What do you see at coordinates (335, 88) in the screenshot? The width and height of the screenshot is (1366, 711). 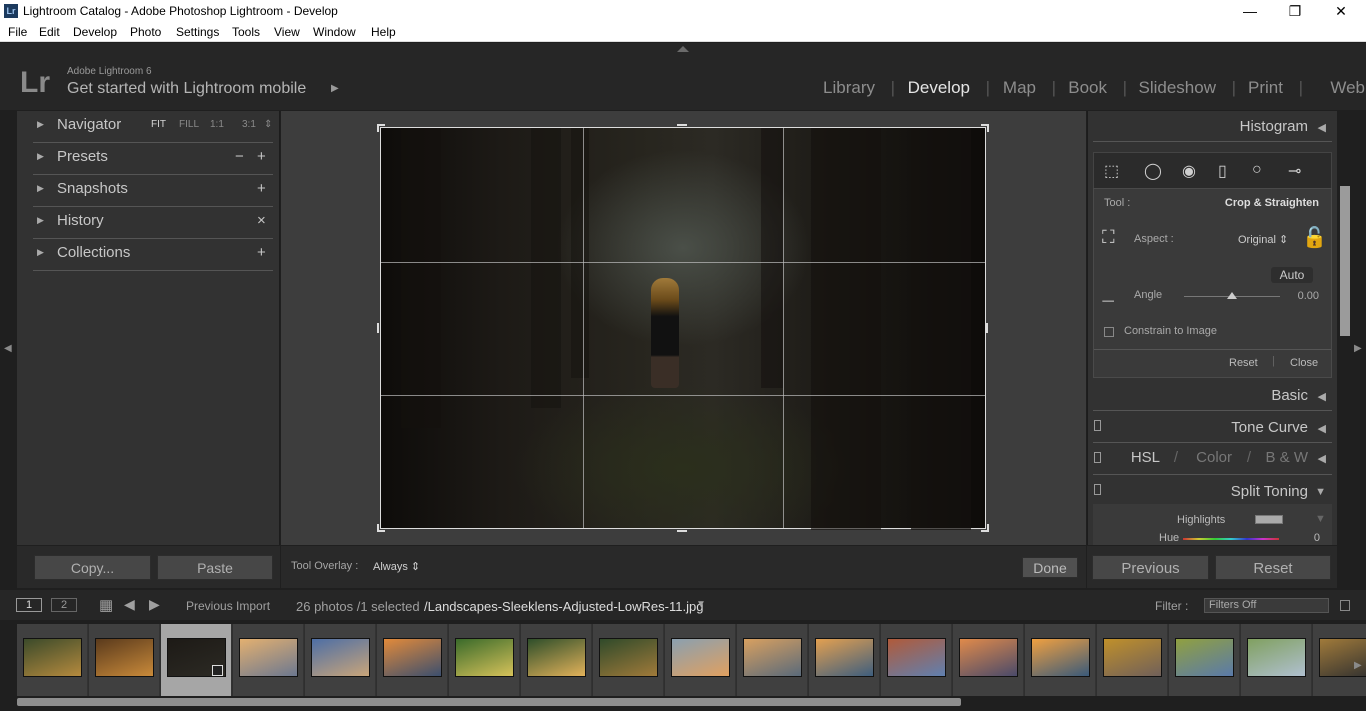 I see `play-arrow-icon: ▶` at bounding box center [335, 88].